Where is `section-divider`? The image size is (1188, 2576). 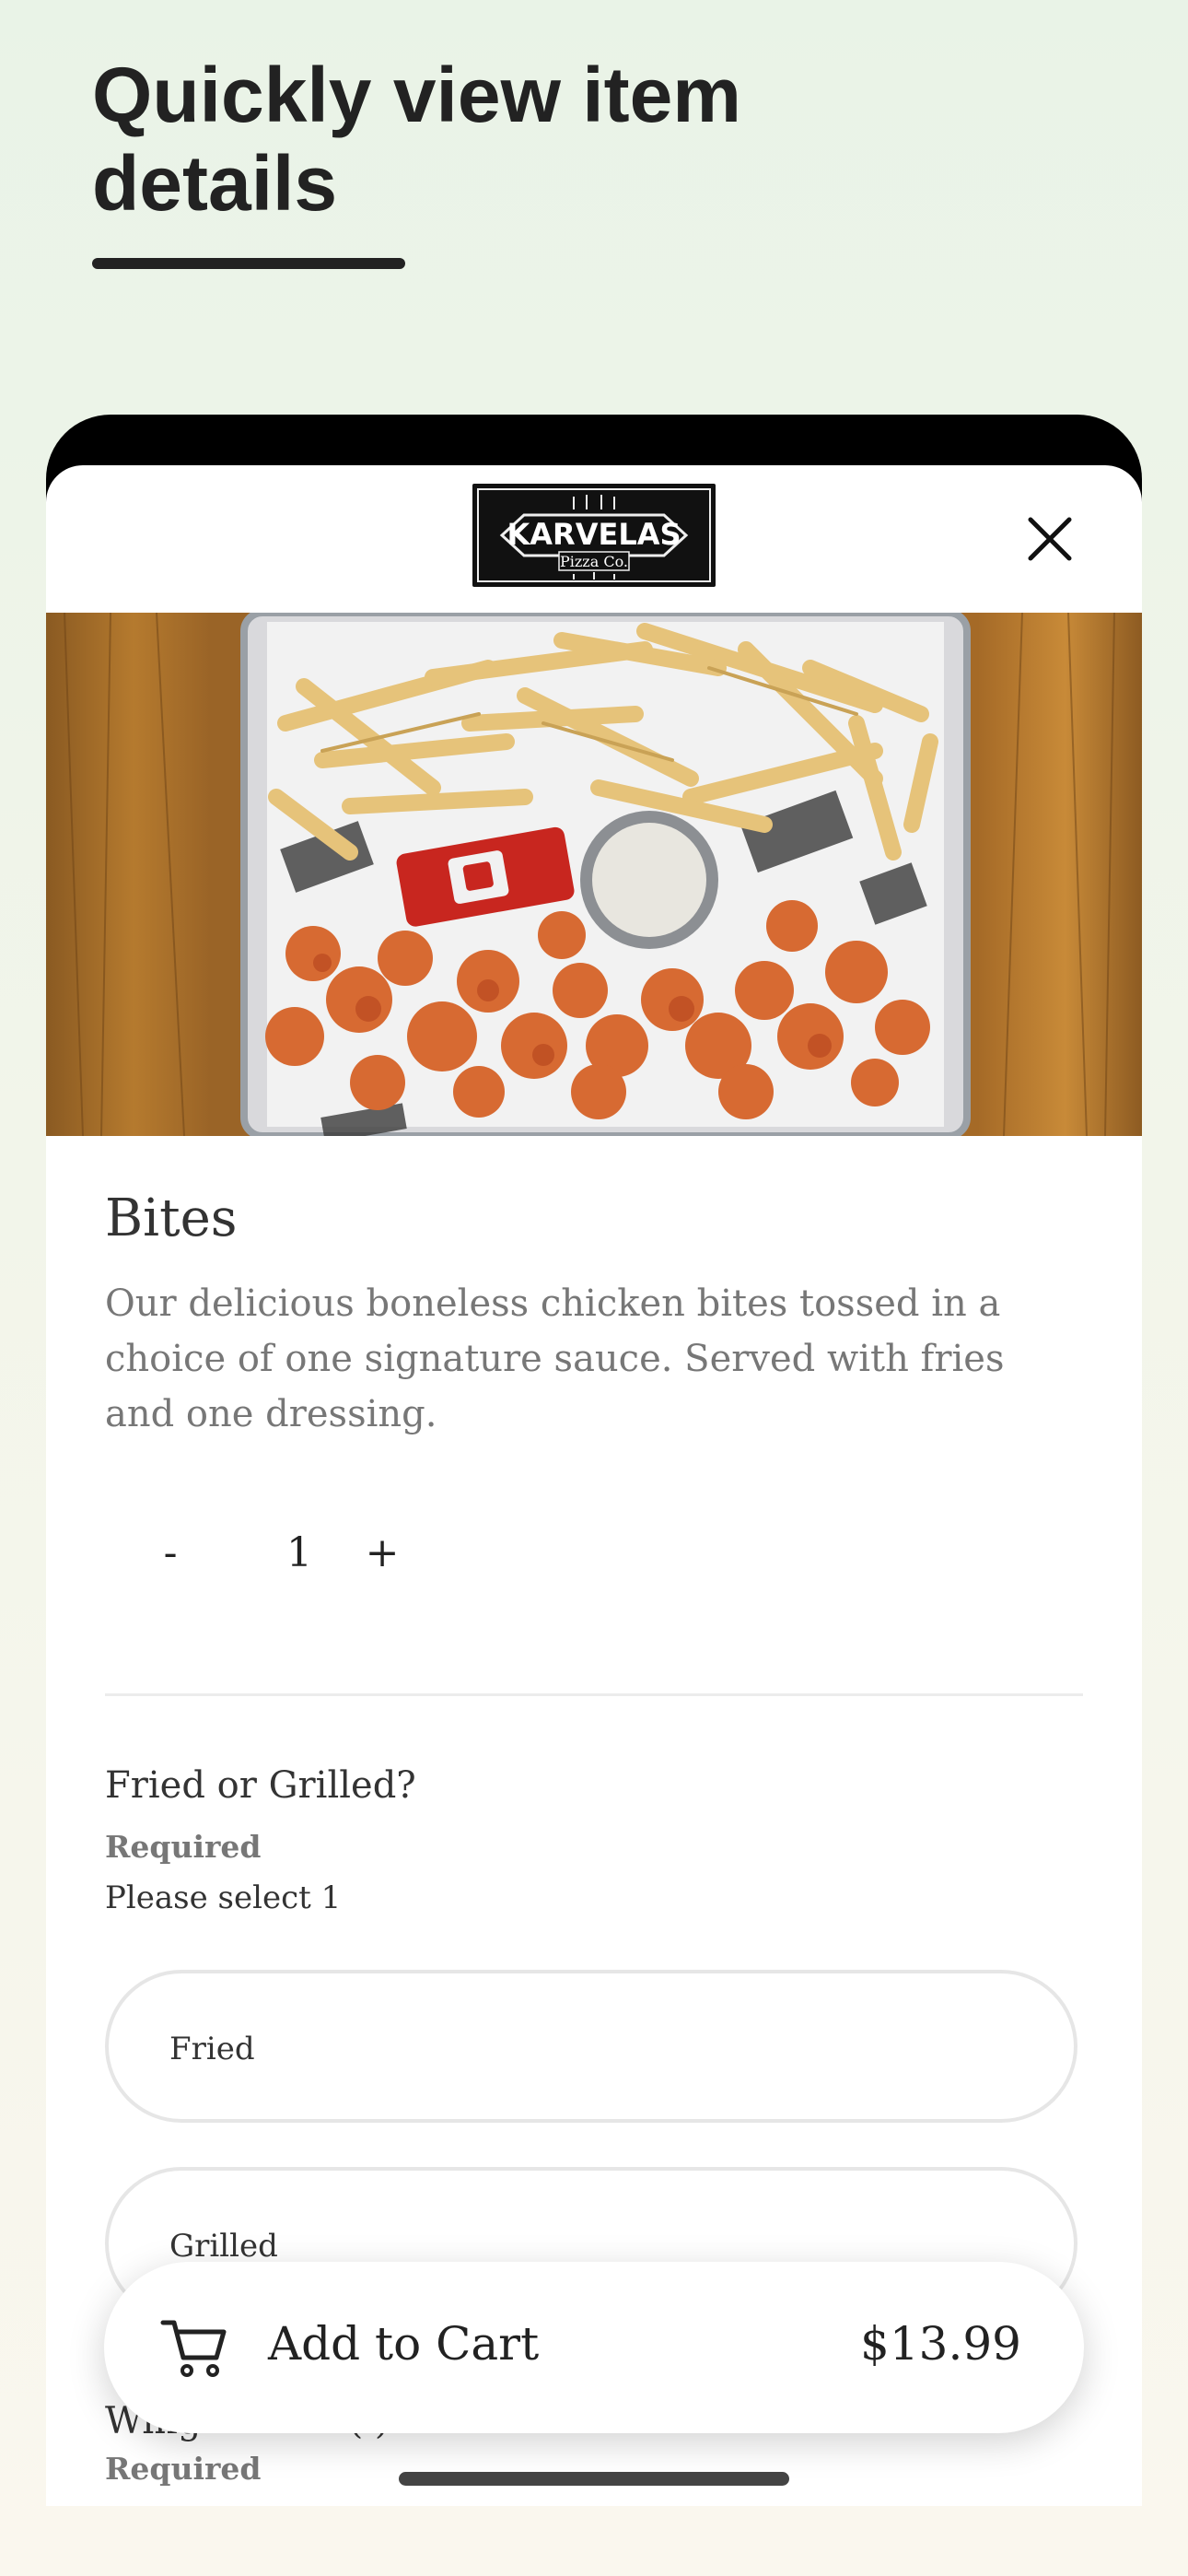 section-divider is located at coordinates (594, 1694).